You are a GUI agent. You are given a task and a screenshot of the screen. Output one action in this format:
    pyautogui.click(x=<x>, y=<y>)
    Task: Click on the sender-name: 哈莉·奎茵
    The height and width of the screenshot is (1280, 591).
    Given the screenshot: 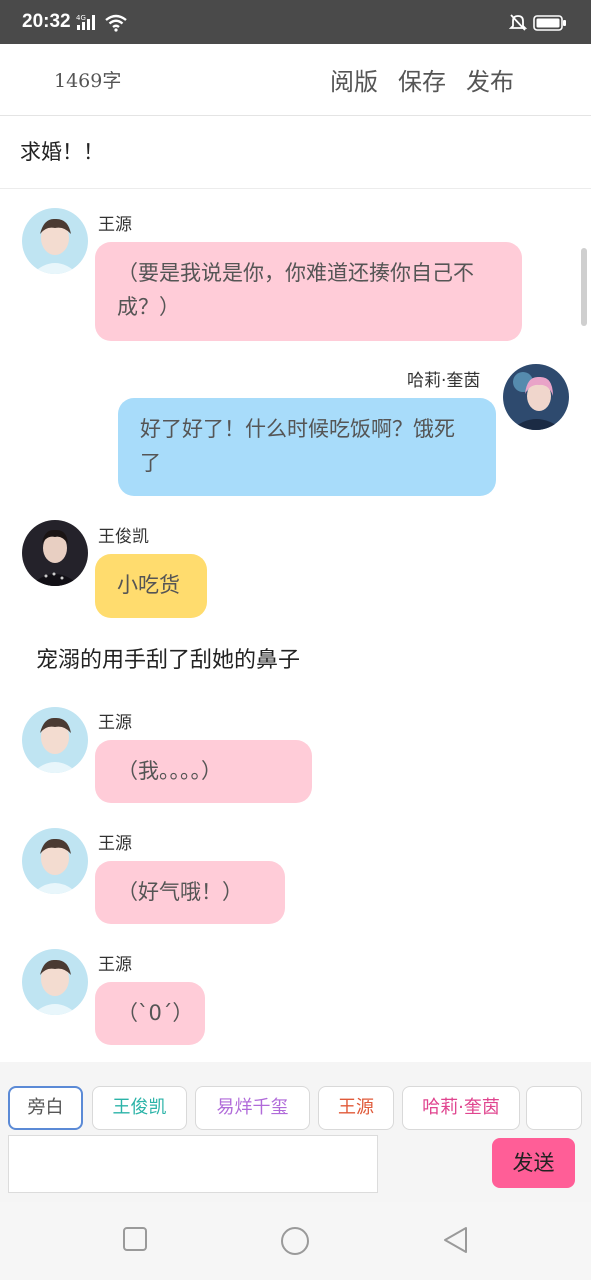 What is the action you would take?
    pyautogui.click(x=444, y=381)
    